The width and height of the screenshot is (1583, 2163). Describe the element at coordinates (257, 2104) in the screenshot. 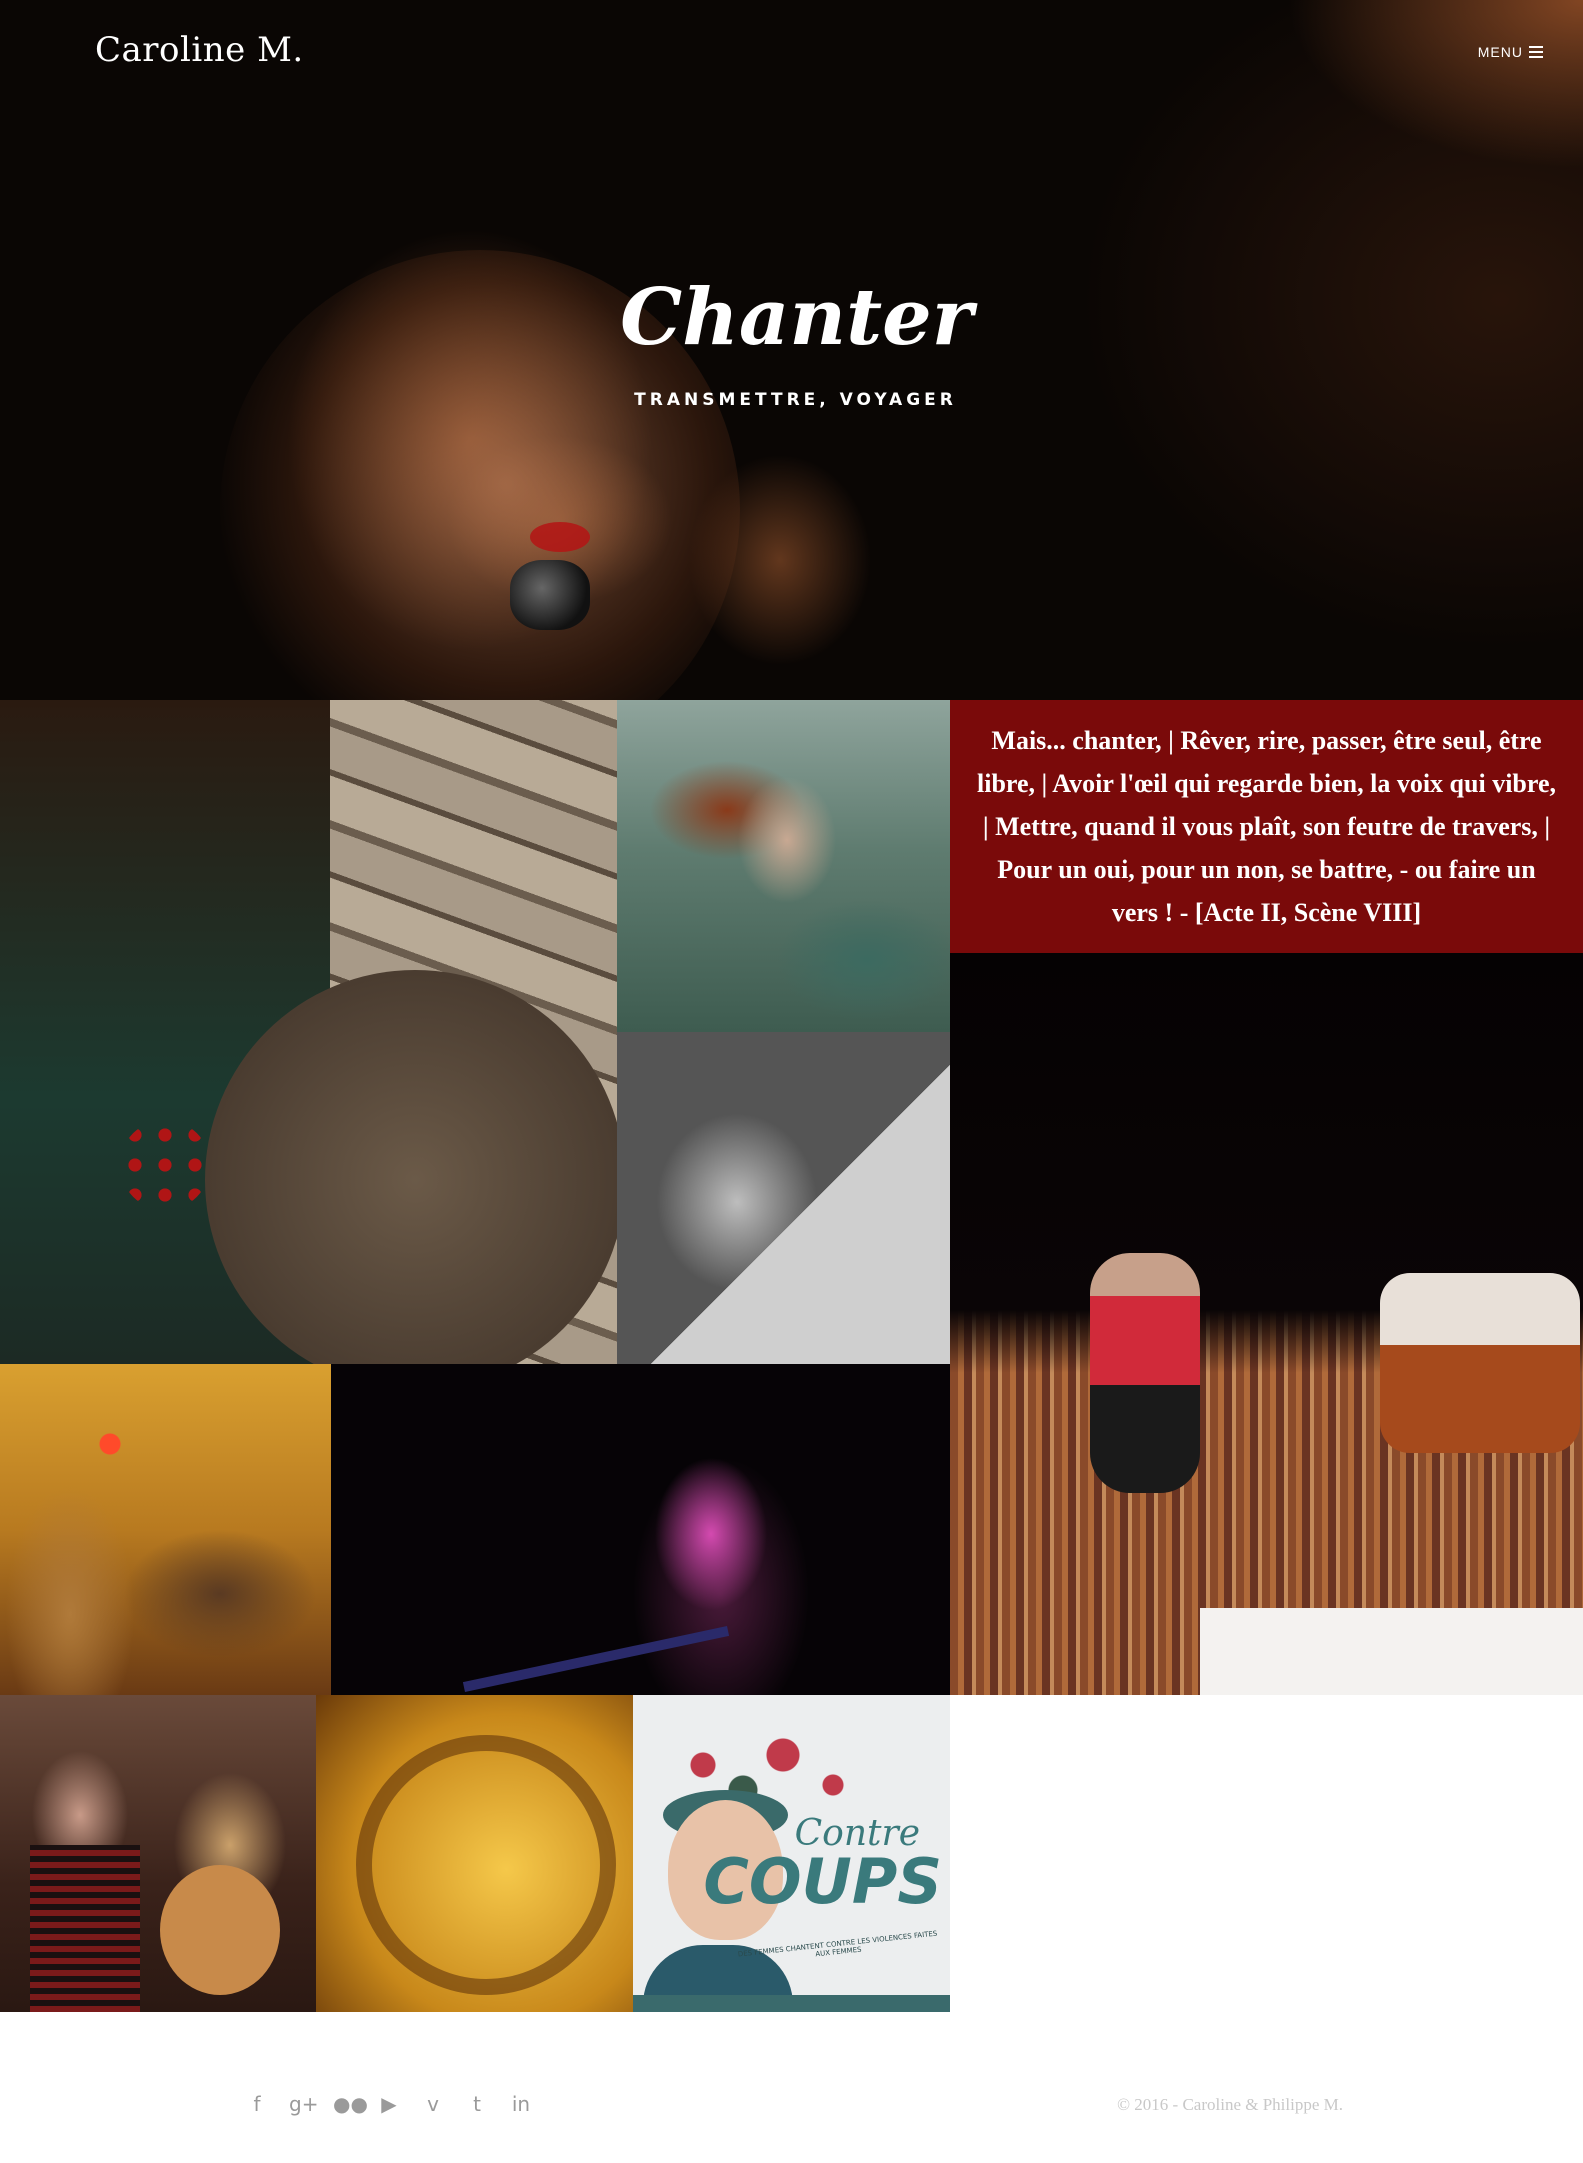

I see `facebook-icon: f` at that location.